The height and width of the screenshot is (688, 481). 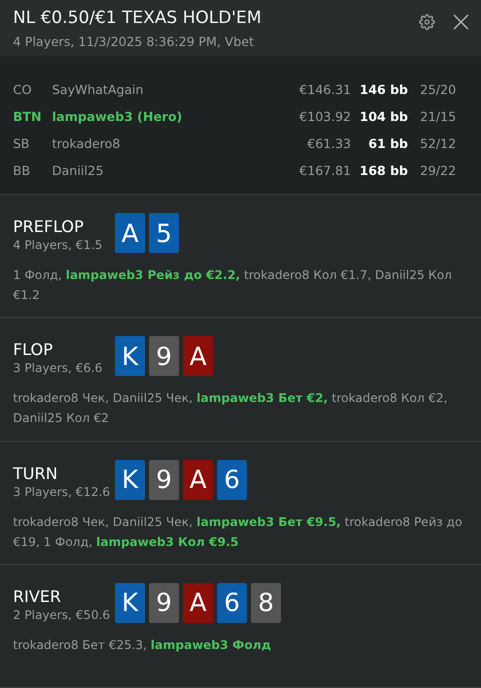 What do you see at coordinates (383, 170) in the screenshot?
I see `big-blinds: 168 bb` at bounding box center [383, 170].